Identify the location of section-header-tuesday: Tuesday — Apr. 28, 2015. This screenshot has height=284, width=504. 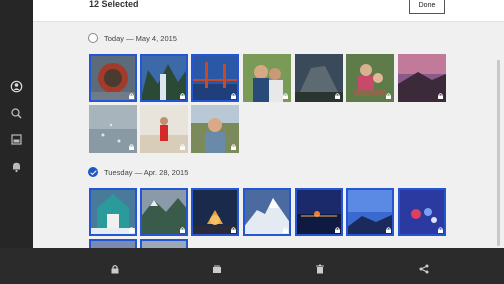
(138, 172).